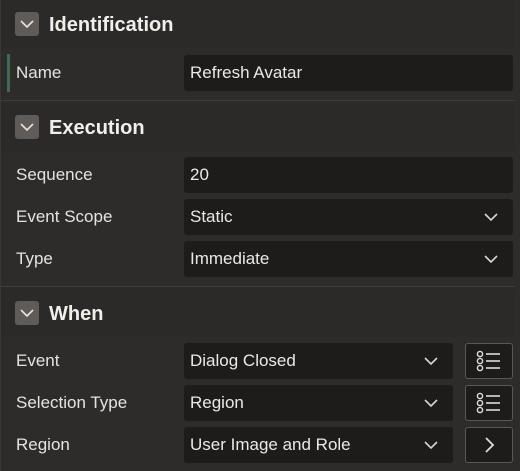  I want to click on scrollbar, so click(517, 235).